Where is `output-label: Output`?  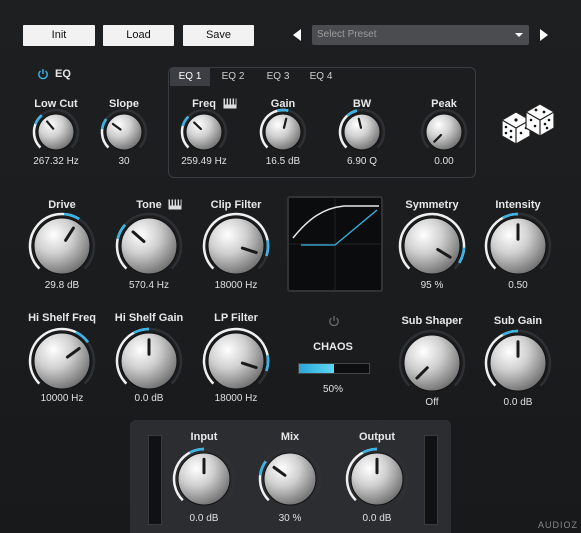 output-label: Output is located at coordinates (377, 437).